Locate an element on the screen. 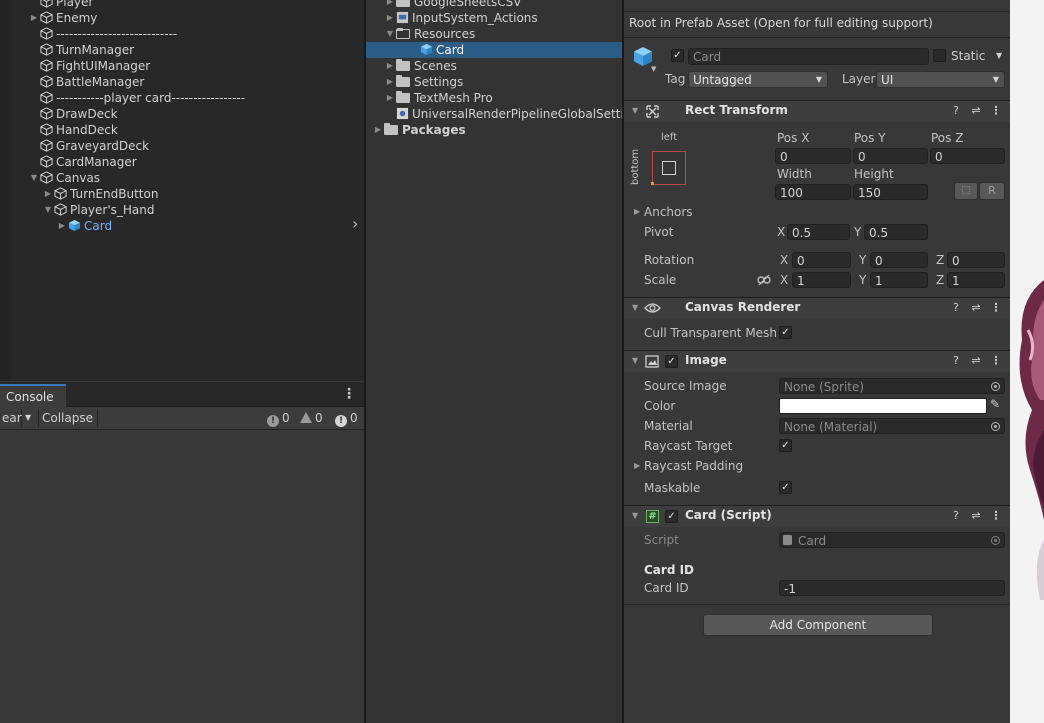 This screenshot has height=723, width=1044. card-script-header: ▼ # ✓ Card (Script) ? ⇌ ⋮ is located at coordinates (817, 516).